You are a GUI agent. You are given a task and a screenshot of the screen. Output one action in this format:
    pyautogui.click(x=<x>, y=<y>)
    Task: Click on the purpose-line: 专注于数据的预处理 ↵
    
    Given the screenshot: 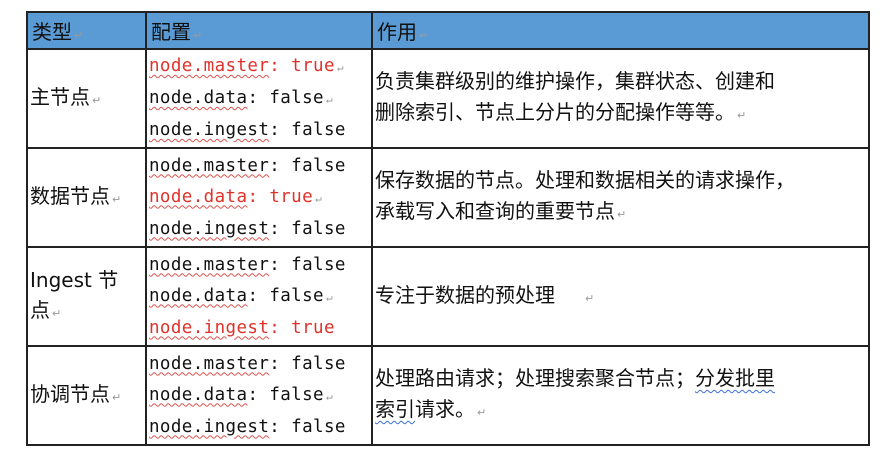 What is the action you would take?
    pyautogui.click(x=485, y=294)
    